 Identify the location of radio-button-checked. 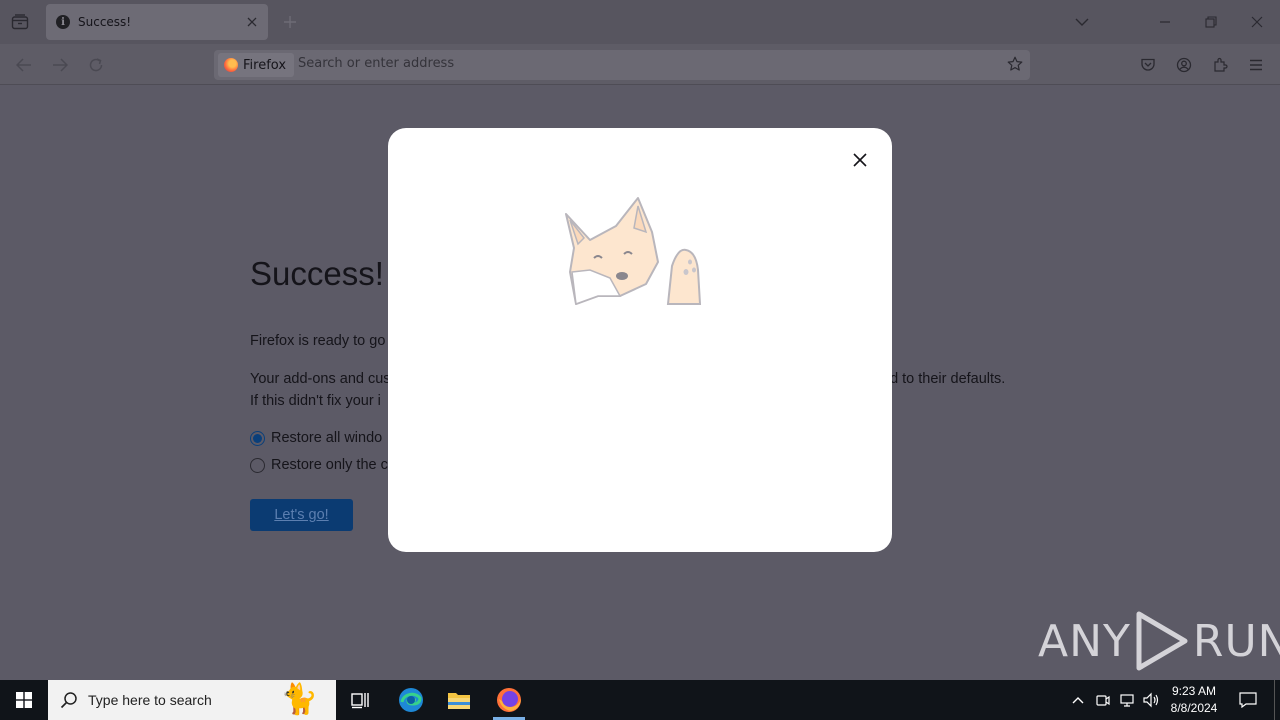
(257, 438).